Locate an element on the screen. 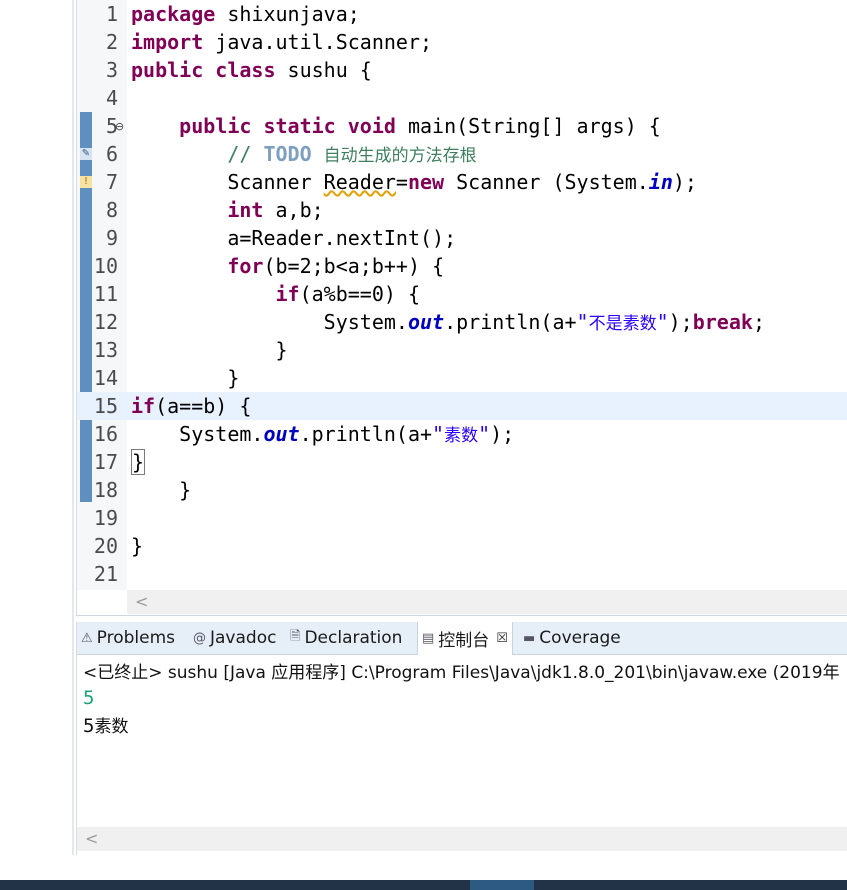 The height and width of the screenshot is (890, 847). code-line: 1 package shixunjava; is located at coordinates (462, 14).